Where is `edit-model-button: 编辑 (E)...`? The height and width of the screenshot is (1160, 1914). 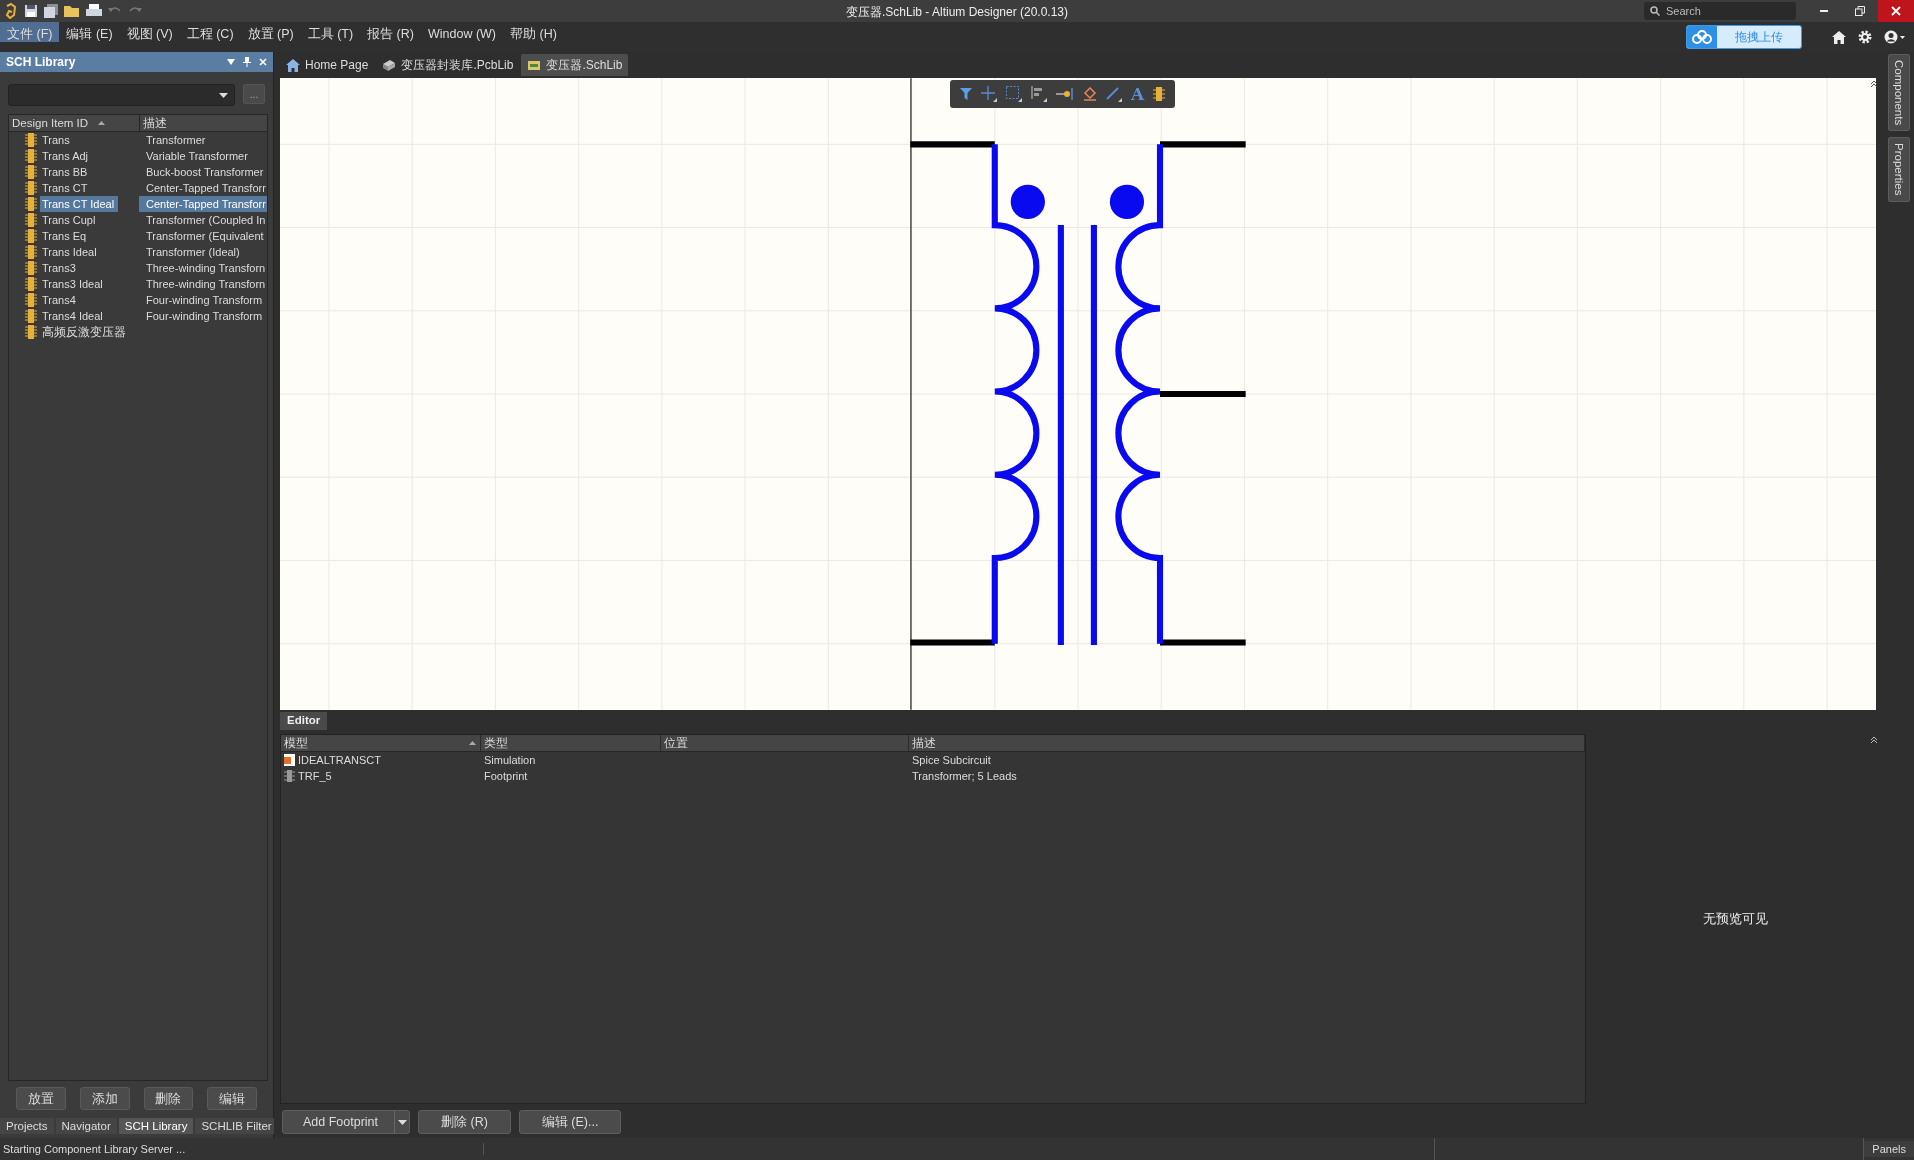 edit-model-button: 编辑 (E)... is located at coordinates (570, 1122).